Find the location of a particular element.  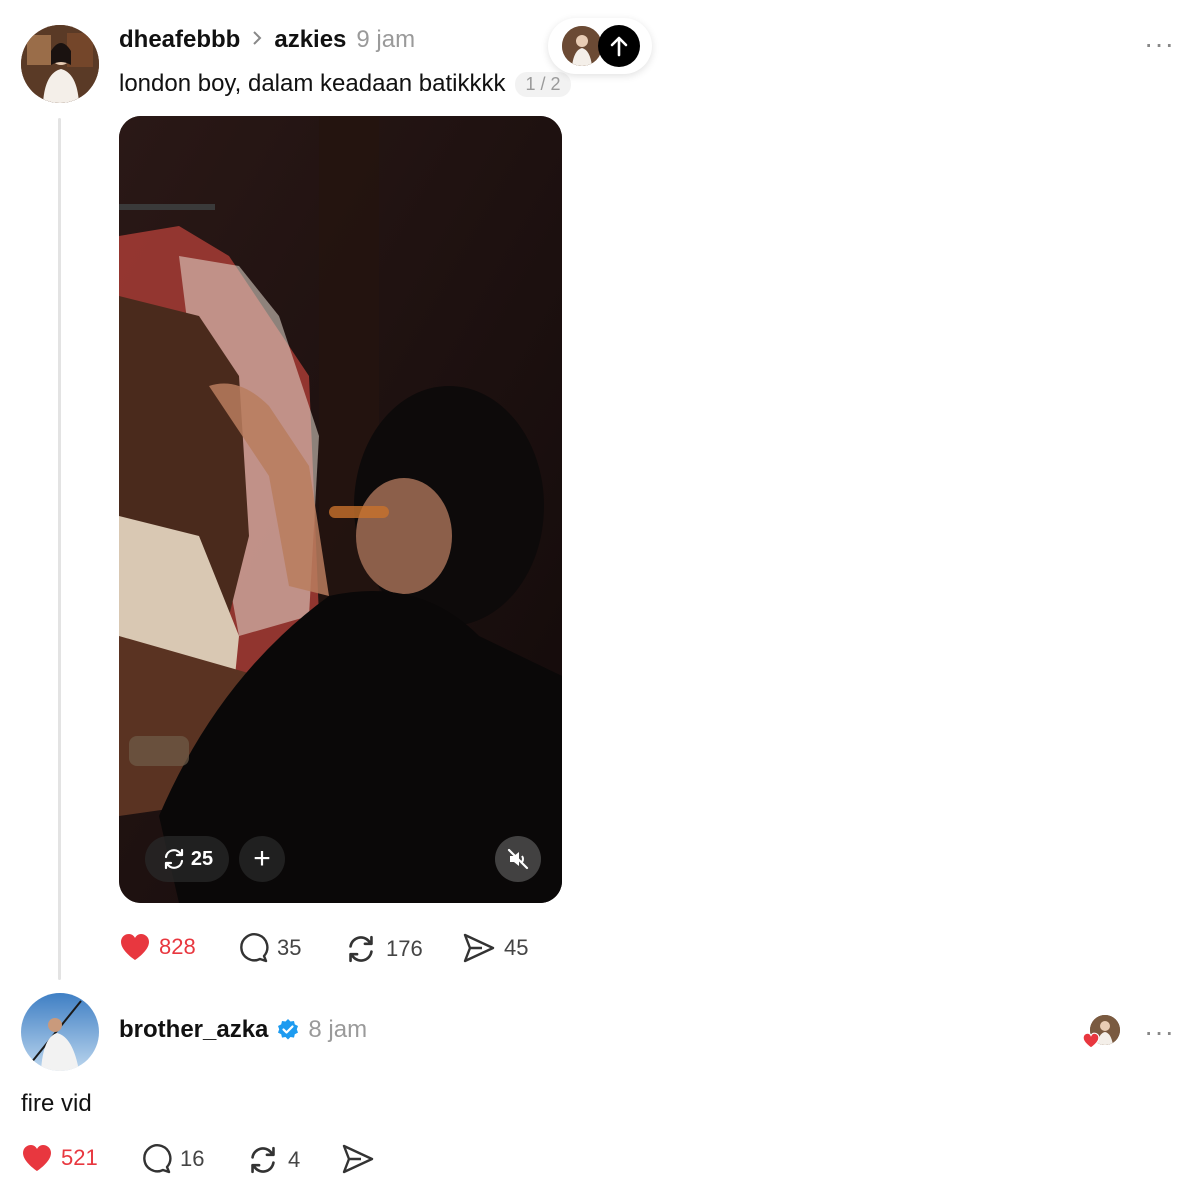

media-pager: 1 / 2 is located at coordinates (543, 84).